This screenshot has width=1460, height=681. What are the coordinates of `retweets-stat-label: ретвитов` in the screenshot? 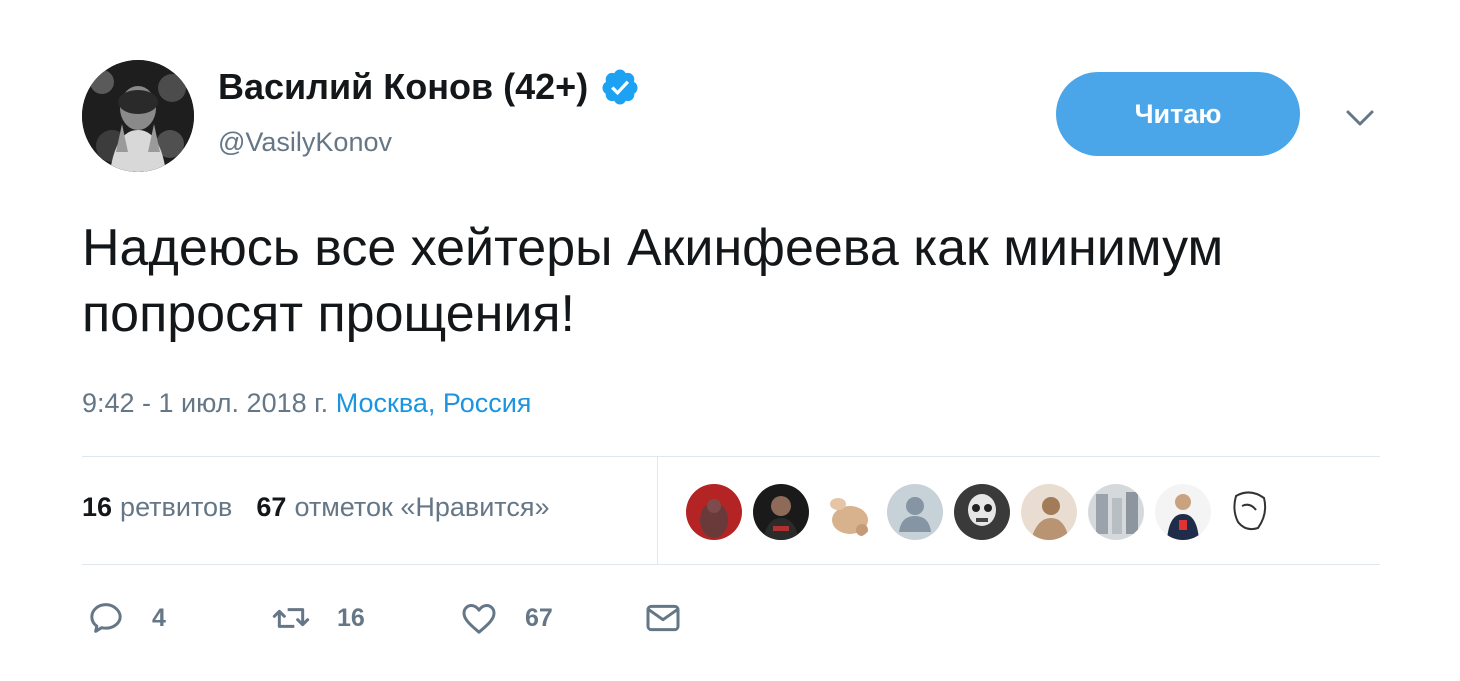 It's located at (176, 507).